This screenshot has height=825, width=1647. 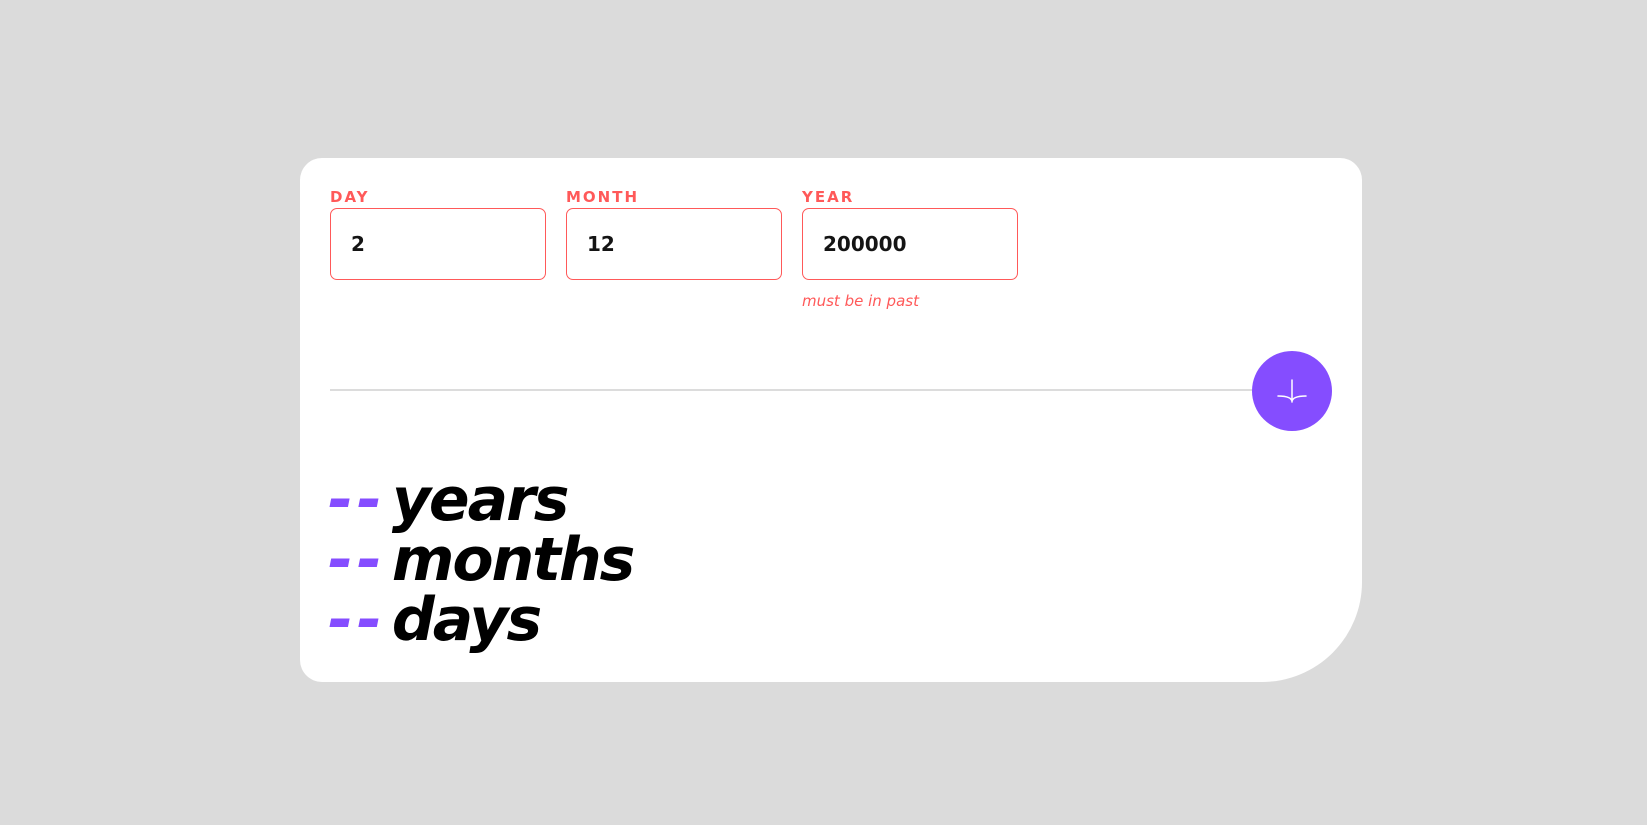 What do you see at coordinates (830, 390) in the screenshot?
I see `divider` at bounding box center [830, 390].